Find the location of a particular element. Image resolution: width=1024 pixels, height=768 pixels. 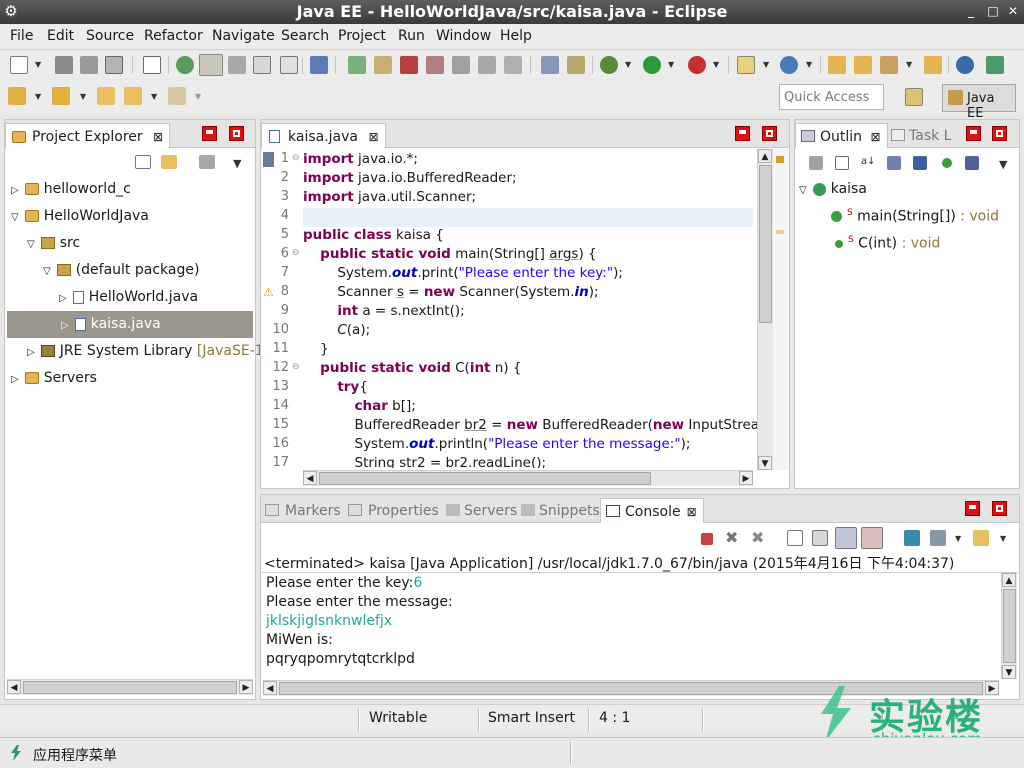

collapse-all-icon is located at coordinates (842, 163).